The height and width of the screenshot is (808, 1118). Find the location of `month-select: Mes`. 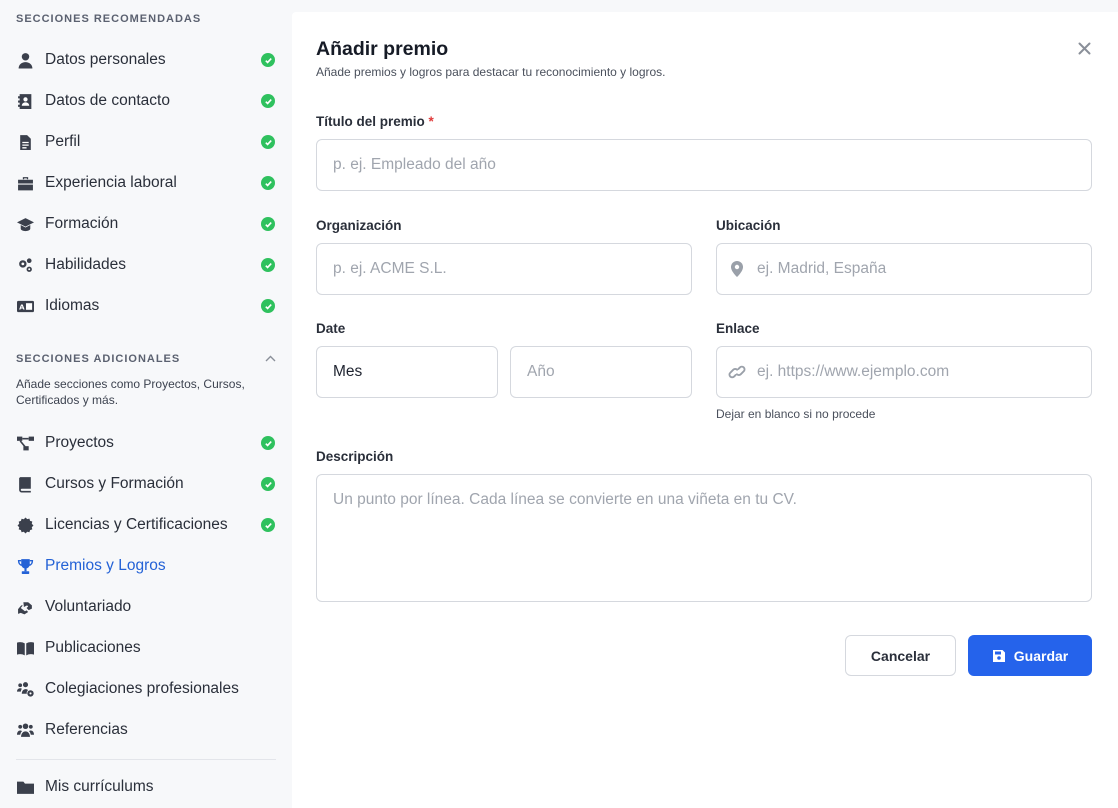

month-select: Mes is located at coordinates (407, 372).